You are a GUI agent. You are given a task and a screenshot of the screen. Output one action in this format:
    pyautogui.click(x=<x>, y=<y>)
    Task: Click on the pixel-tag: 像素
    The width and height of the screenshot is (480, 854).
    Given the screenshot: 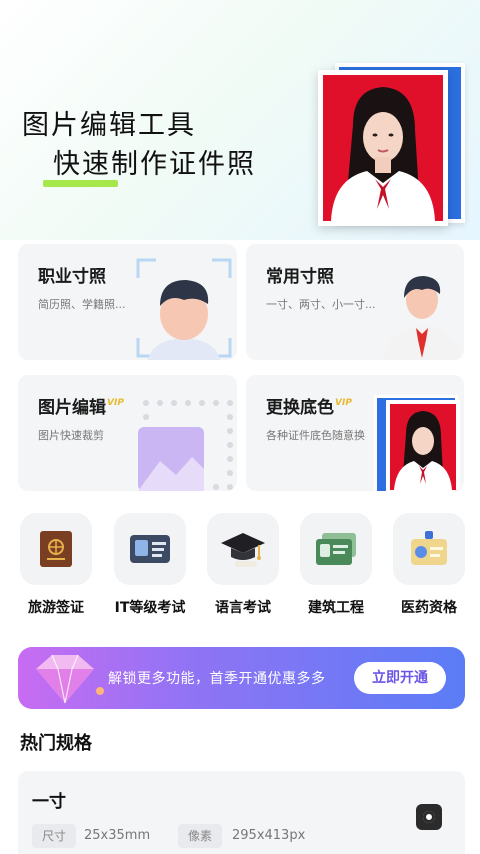 What is the action you would take?
    pyautogui.click(x=200, y=836)
    